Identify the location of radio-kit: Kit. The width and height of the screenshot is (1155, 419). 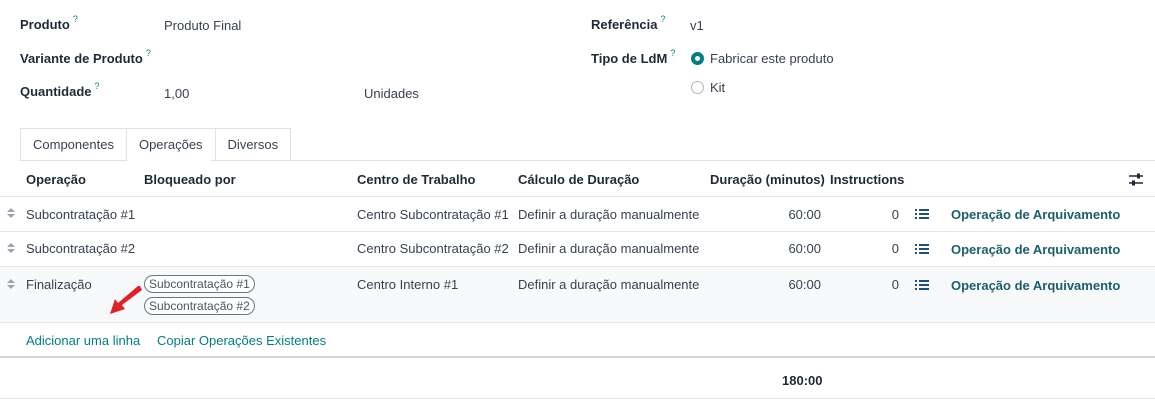
(708, 87).